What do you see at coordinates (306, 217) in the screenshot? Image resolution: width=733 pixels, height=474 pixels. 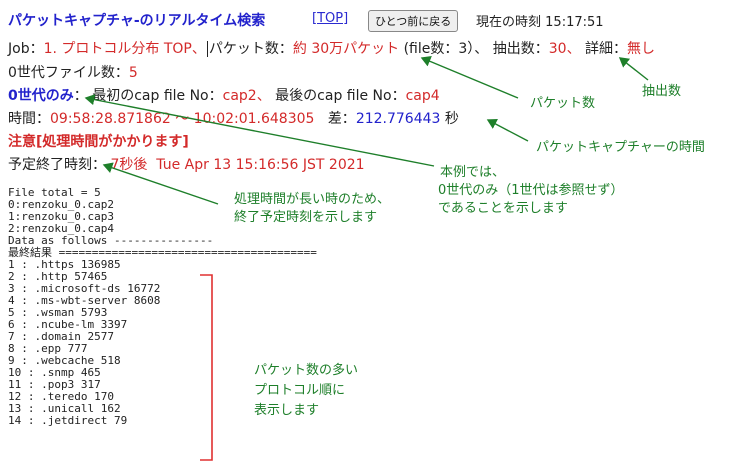 I see `annotation-eta-line: 終了予定時刻を示します` at bounding box center [306, 217].